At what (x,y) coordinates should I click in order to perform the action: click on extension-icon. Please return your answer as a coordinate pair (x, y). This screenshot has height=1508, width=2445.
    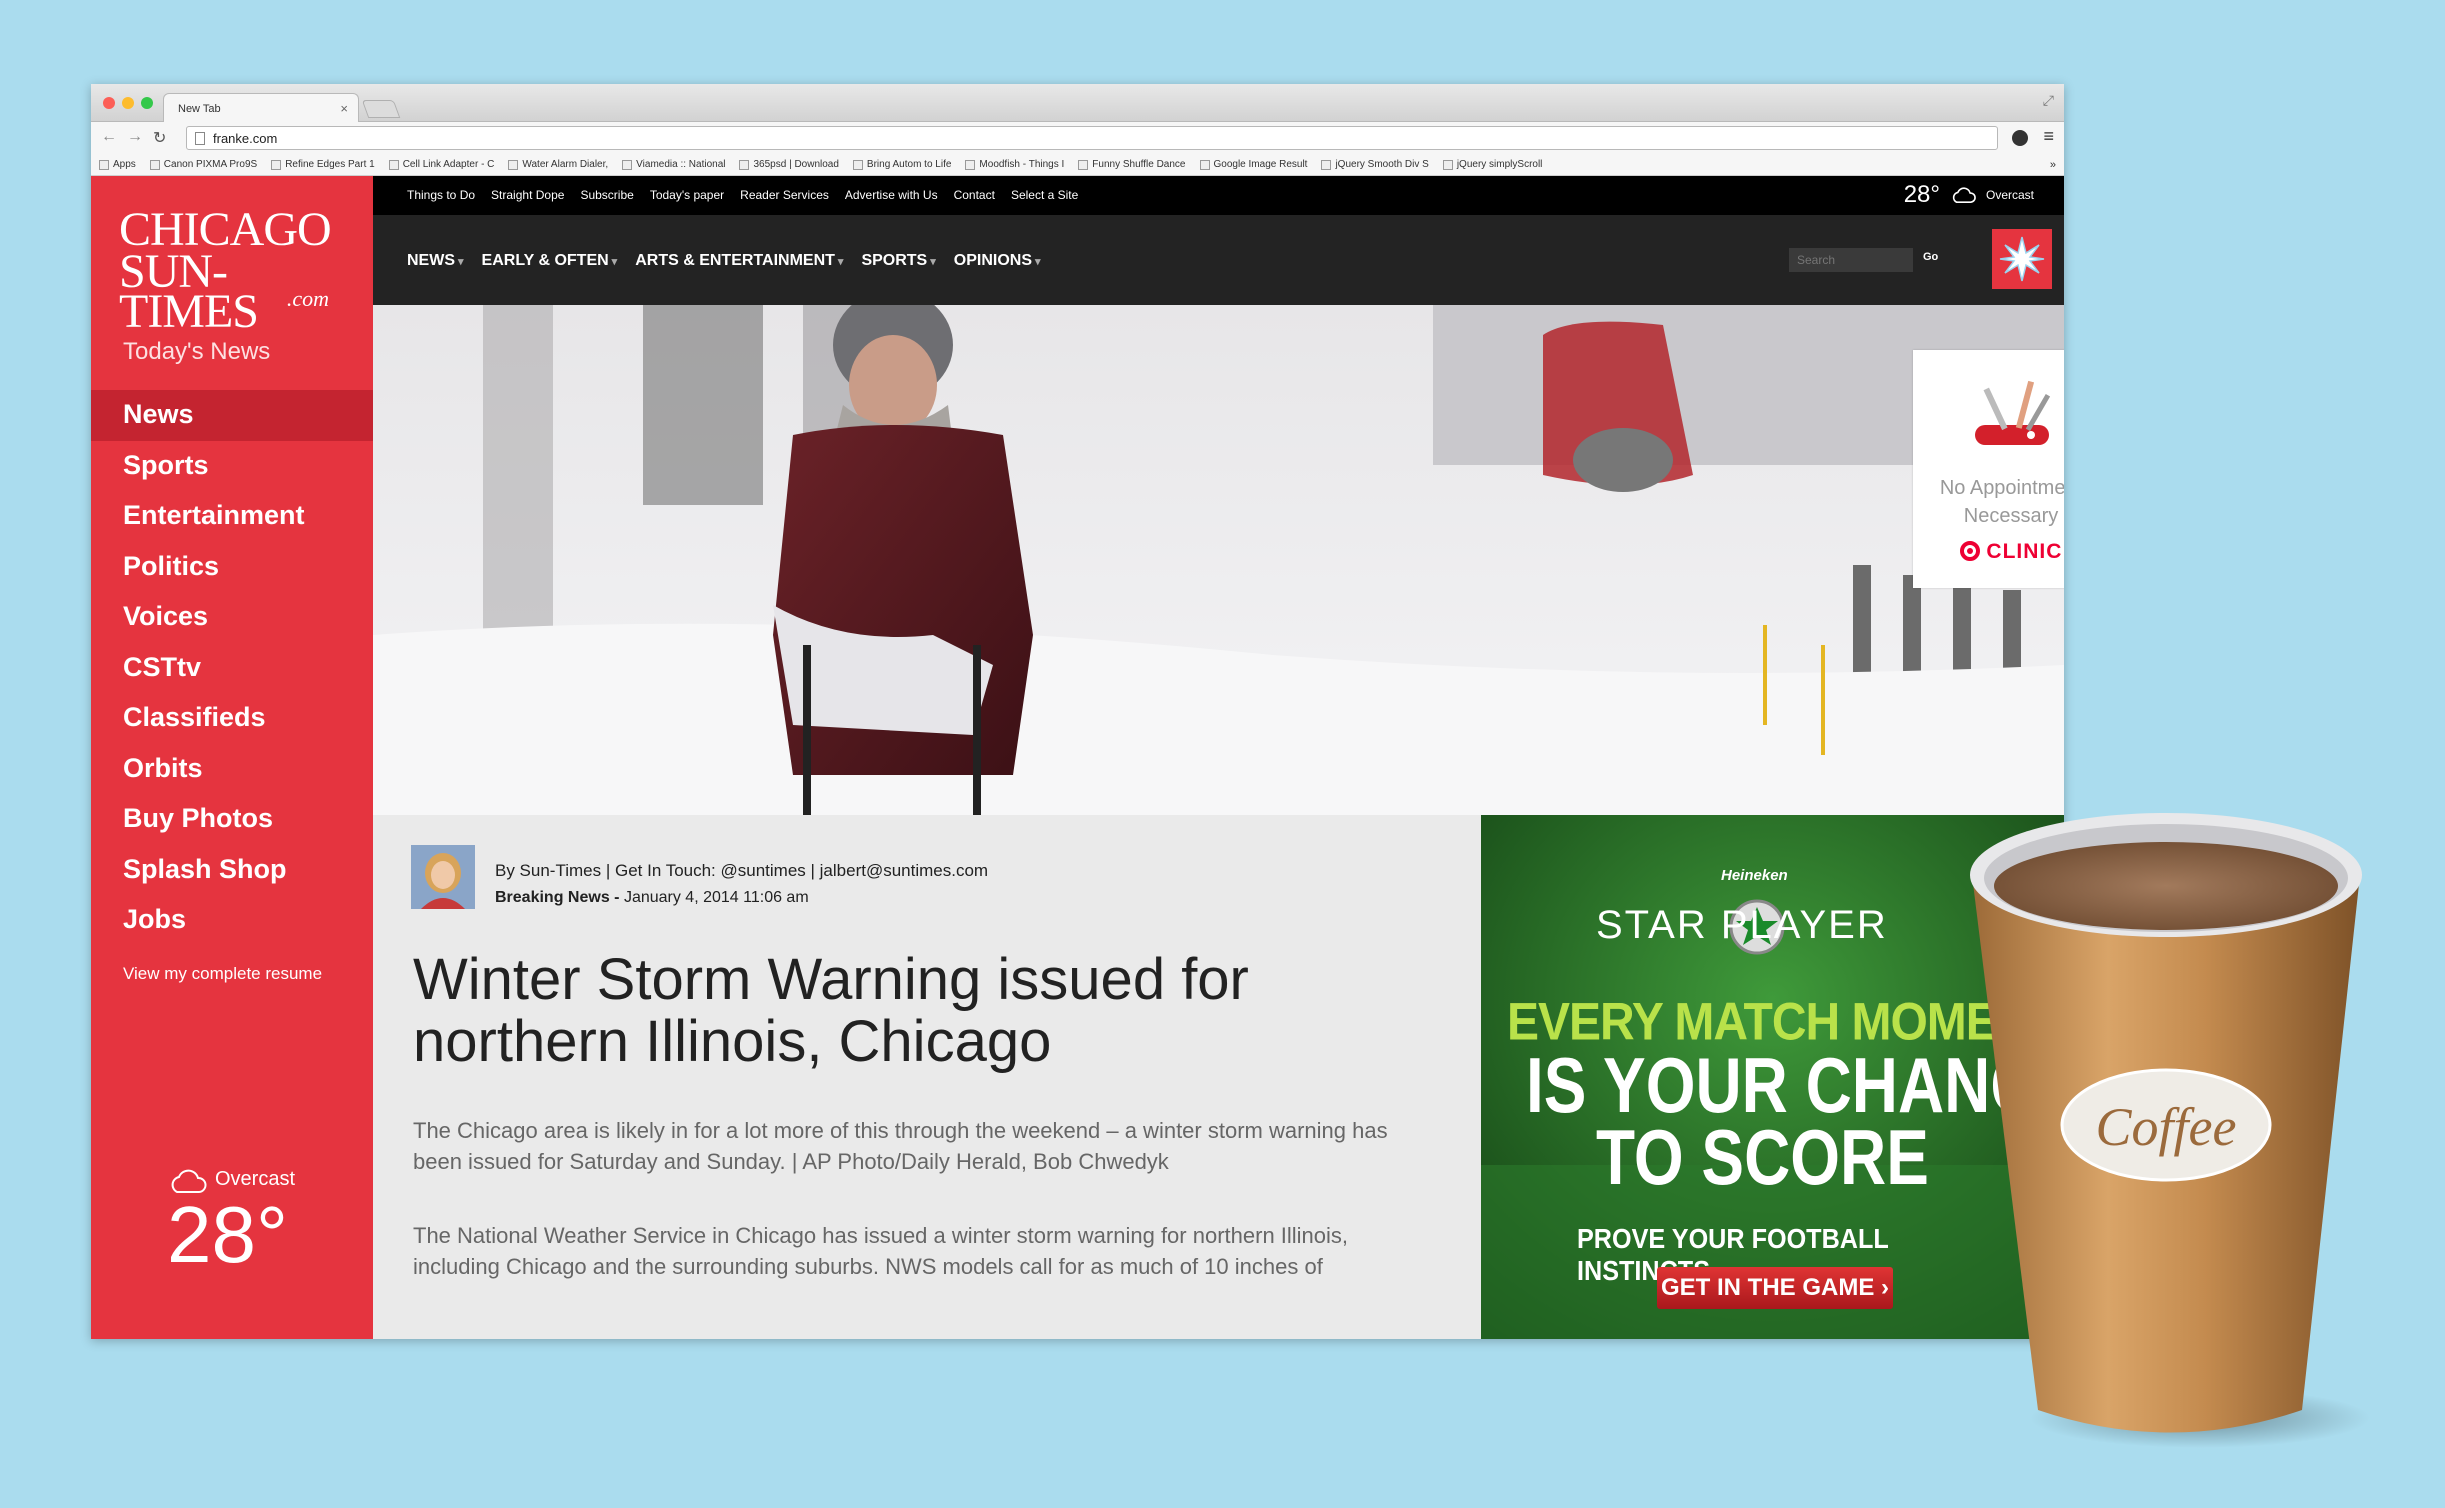
    Looking at the image, I should click on (2020, 138).